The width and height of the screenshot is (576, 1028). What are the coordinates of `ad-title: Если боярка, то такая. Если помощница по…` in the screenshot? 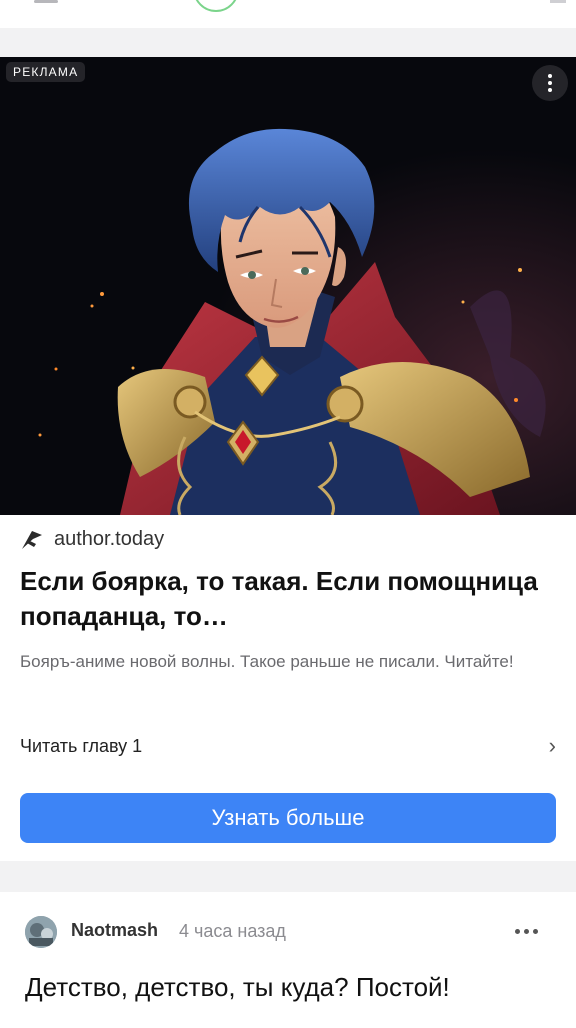 It's located at (285, 599).